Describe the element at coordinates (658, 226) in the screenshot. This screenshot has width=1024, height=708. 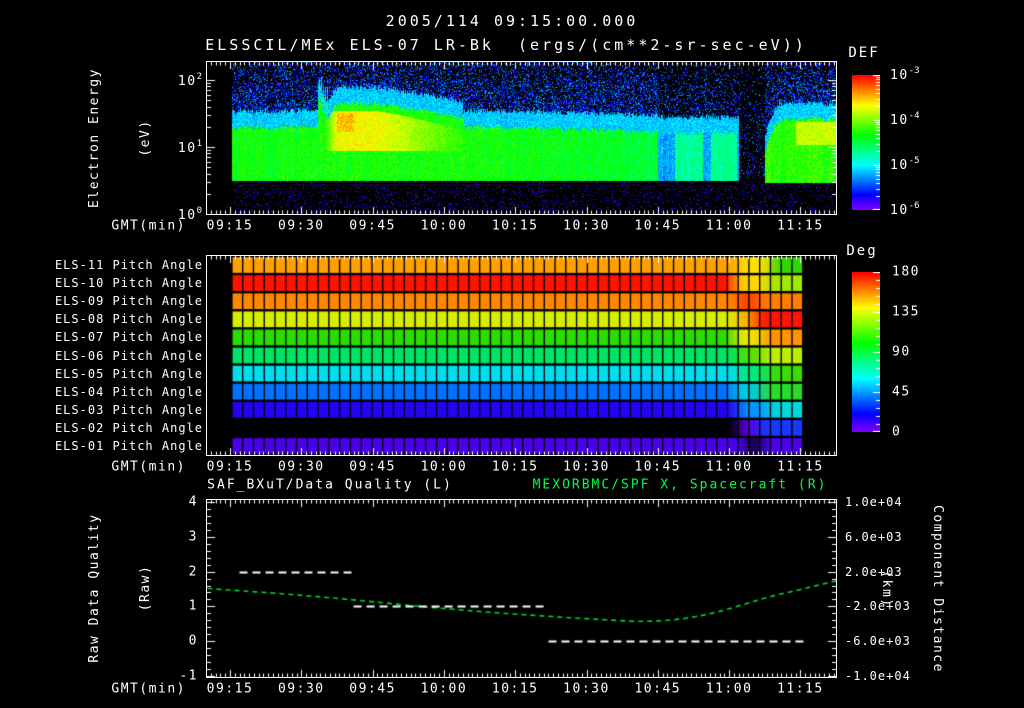
I see `time-tick-label-1045-row1: 10:45` at that location.